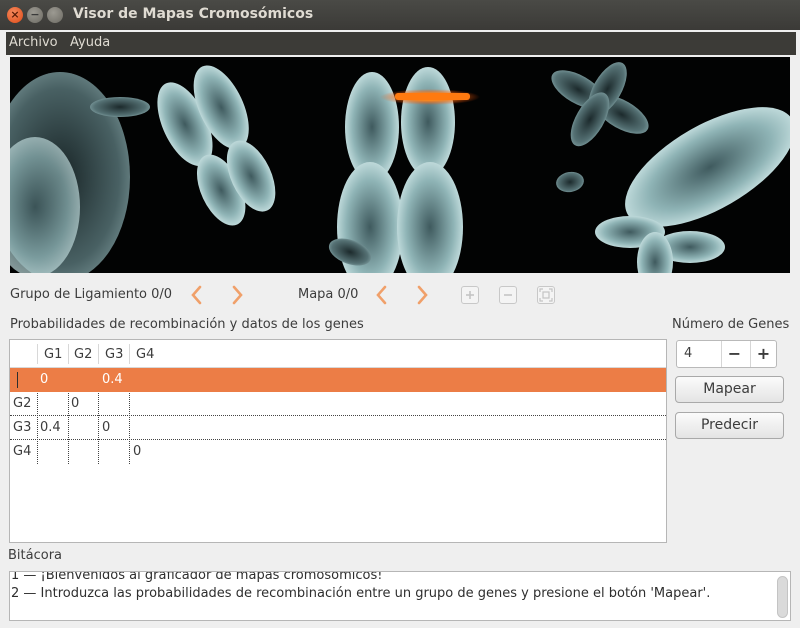 The height and width of the screenshot is (628, 800). Describe the element at coordinates (35, 15) in the screenshot. I see `minimize-icon: −` at that location.